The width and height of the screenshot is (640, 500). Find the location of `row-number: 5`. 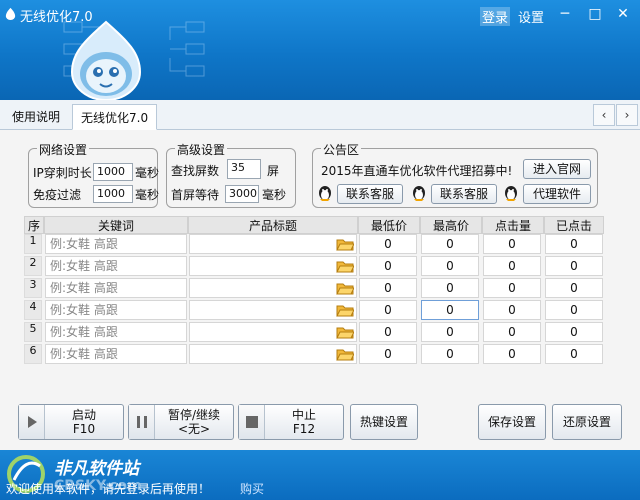

row-number: 5 is located at coordinates (33, 332).